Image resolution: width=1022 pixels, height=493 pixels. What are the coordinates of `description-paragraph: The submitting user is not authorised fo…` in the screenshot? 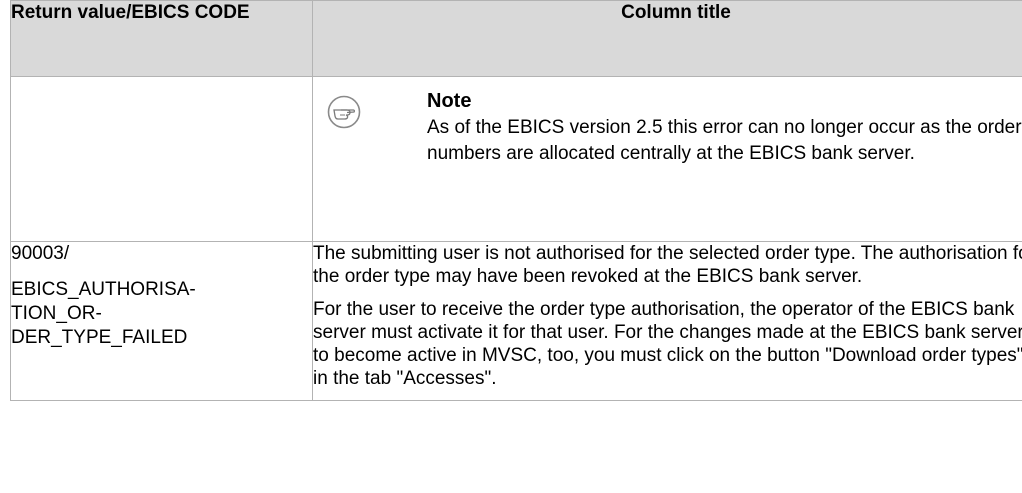 It's located at (667, 265).